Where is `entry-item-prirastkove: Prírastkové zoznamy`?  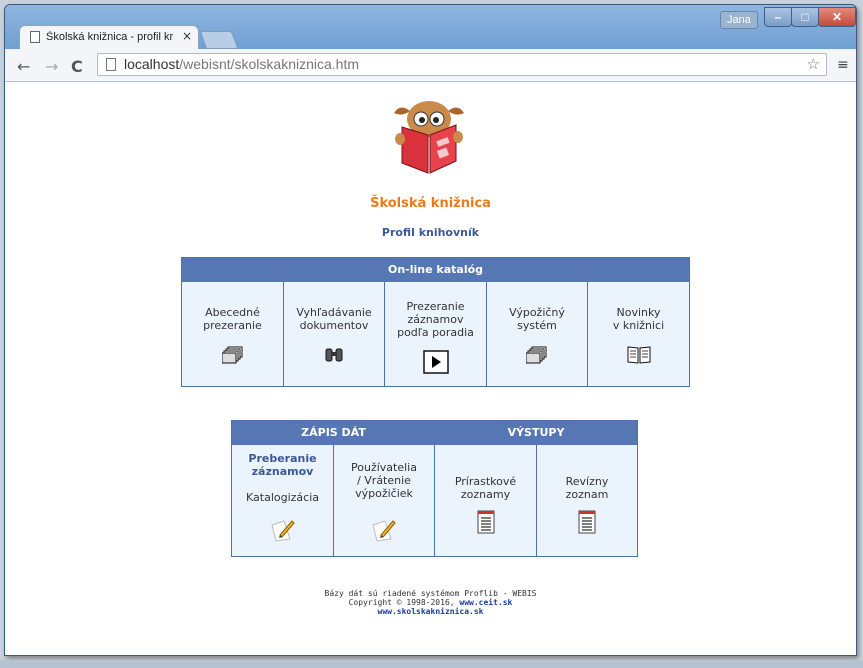 entry-item-prirastkove: Prírastkové zoznamy is located at coordinates (486, 500).